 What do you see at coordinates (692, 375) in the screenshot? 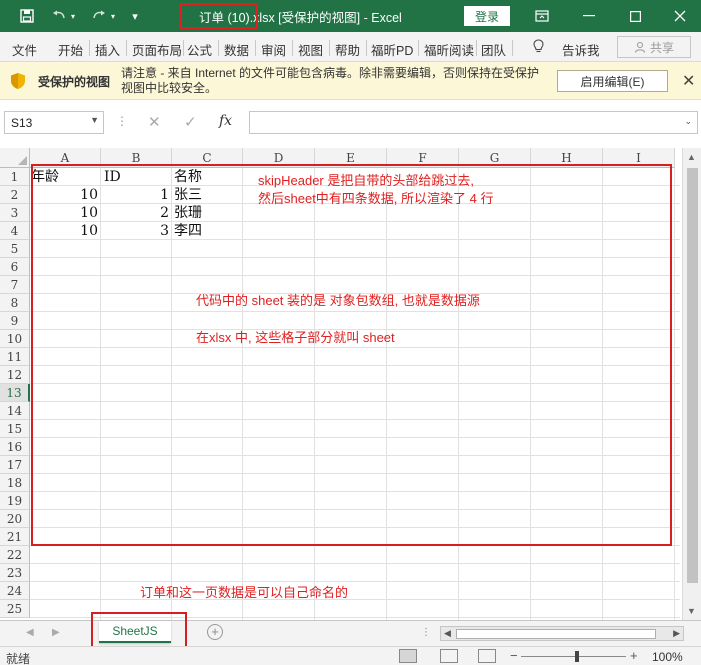
I see `vertical-scroll-thumb` at bounding box center [692, 375].